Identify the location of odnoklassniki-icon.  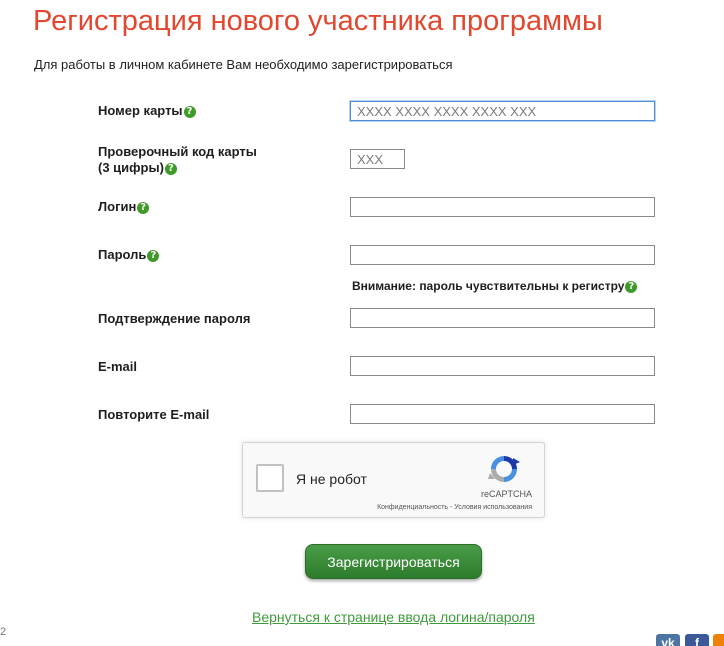
(718, 640).